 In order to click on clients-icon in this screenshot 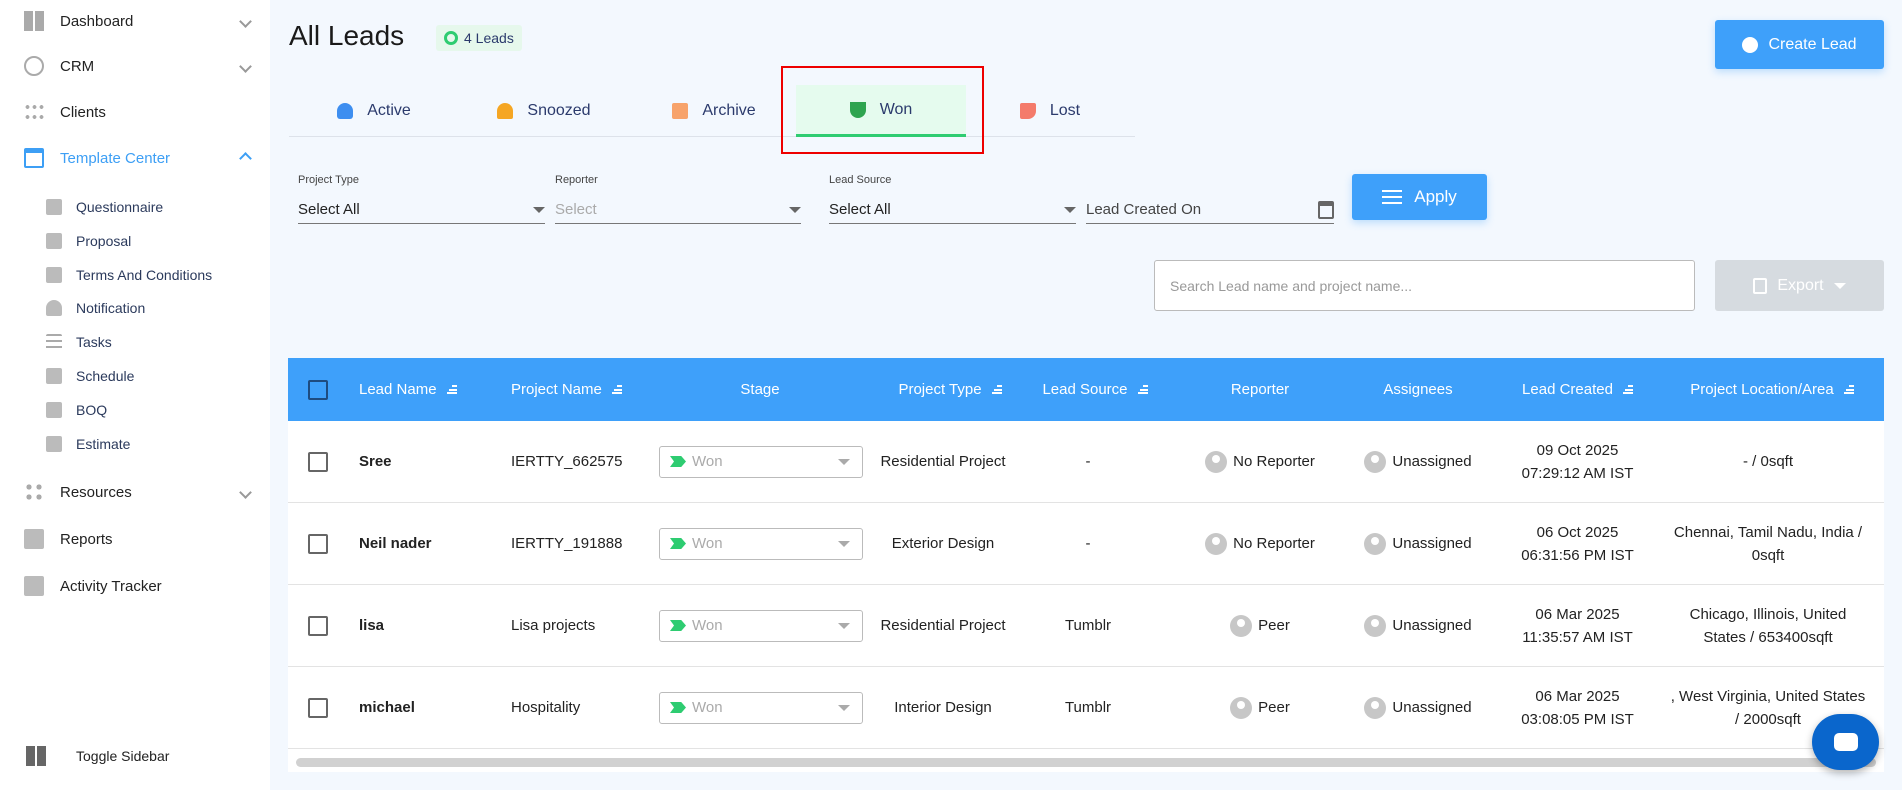, I will do `click(34, 112)`.